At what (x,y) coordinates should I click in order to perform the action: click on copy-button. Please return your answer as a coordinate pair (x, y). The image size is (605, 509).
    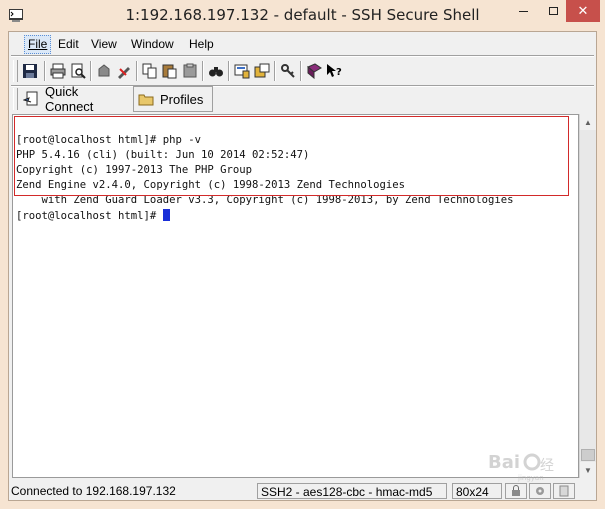
    Looking at the image, I should click on (150, 71).